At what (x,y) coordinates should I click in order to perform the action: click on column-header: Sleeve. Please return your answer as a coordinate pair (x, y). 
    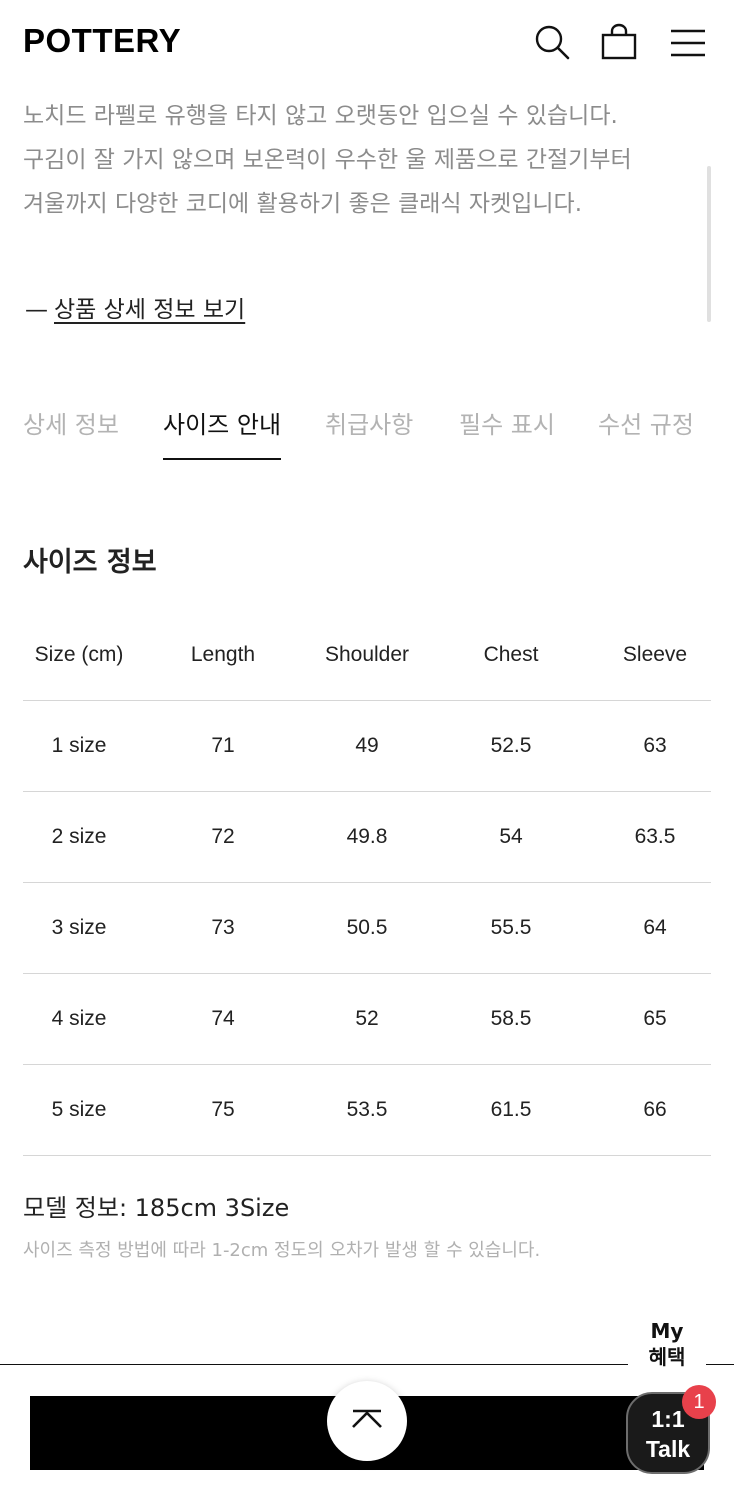
    Looking at the image, I should click on (655, 655).